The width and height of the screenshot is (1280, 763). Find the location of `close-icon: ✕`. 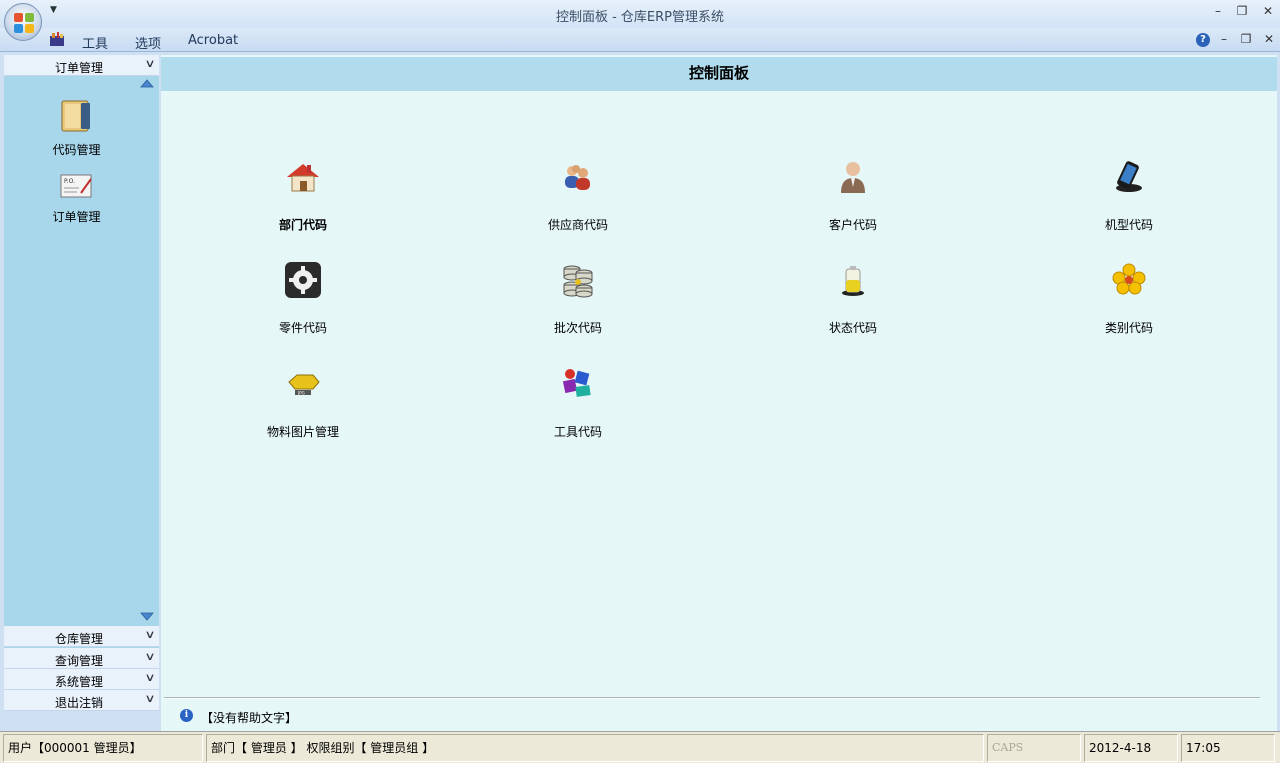

close-icon: ✕ is located at coordinates (1268, 11).